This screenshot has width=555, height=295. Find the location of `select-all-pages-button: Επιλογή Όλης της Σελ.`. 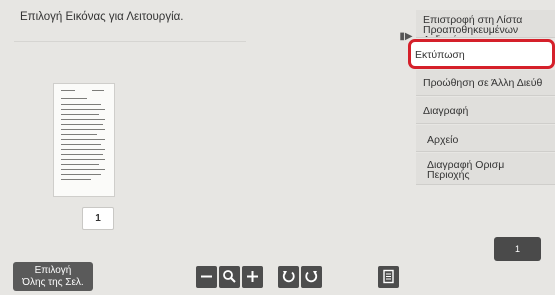

select-all-pages-button: Επιλογή Όλης της Σελ. is located at coordinates (53, 276).